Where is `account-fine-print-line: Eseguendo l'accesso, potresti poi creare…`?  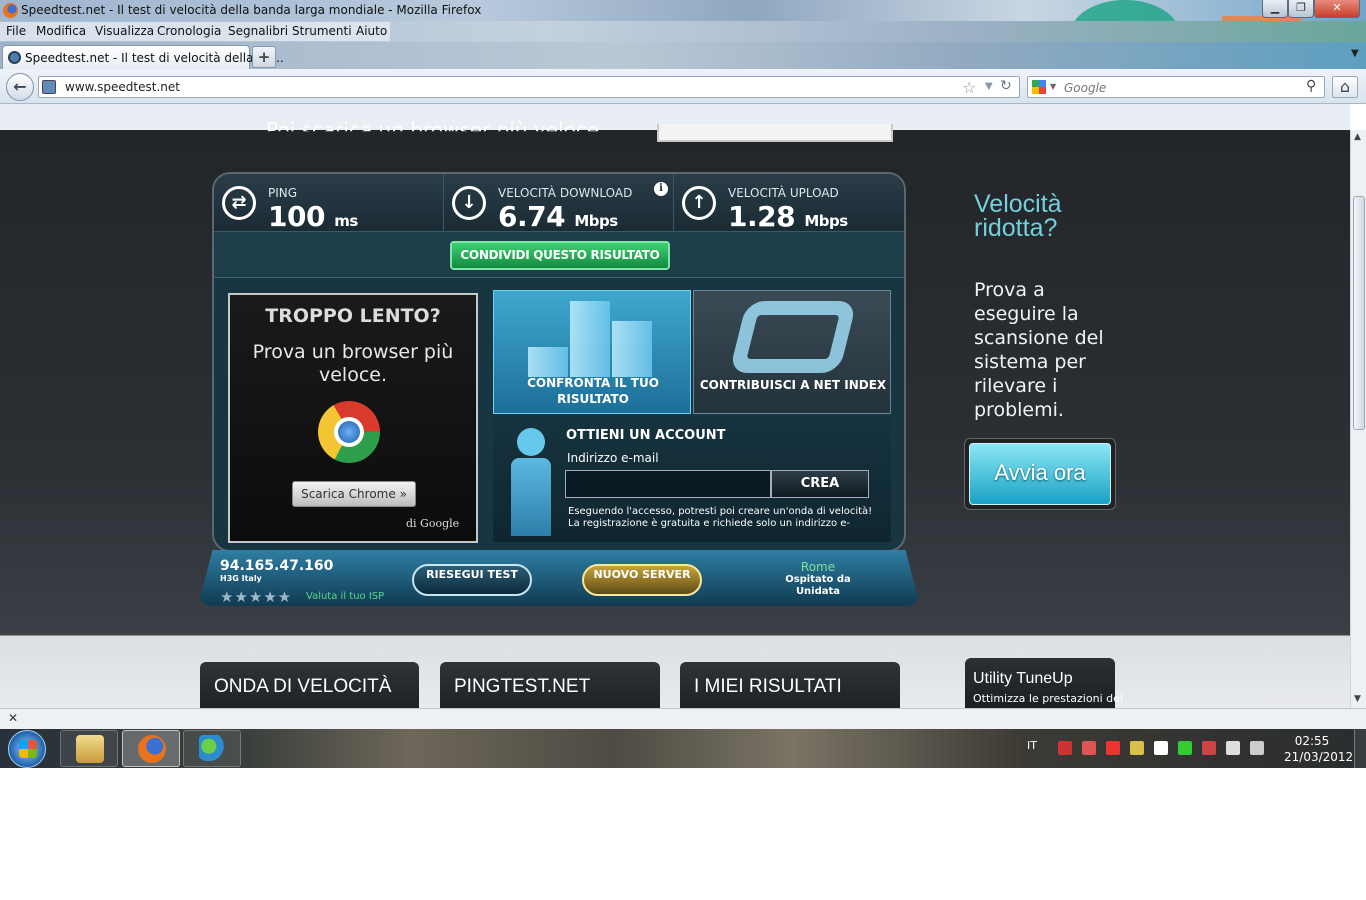
account-fine-print-line: Eseguendo l'accesso, potresti poi creare… is located at coordinates (720, 511).